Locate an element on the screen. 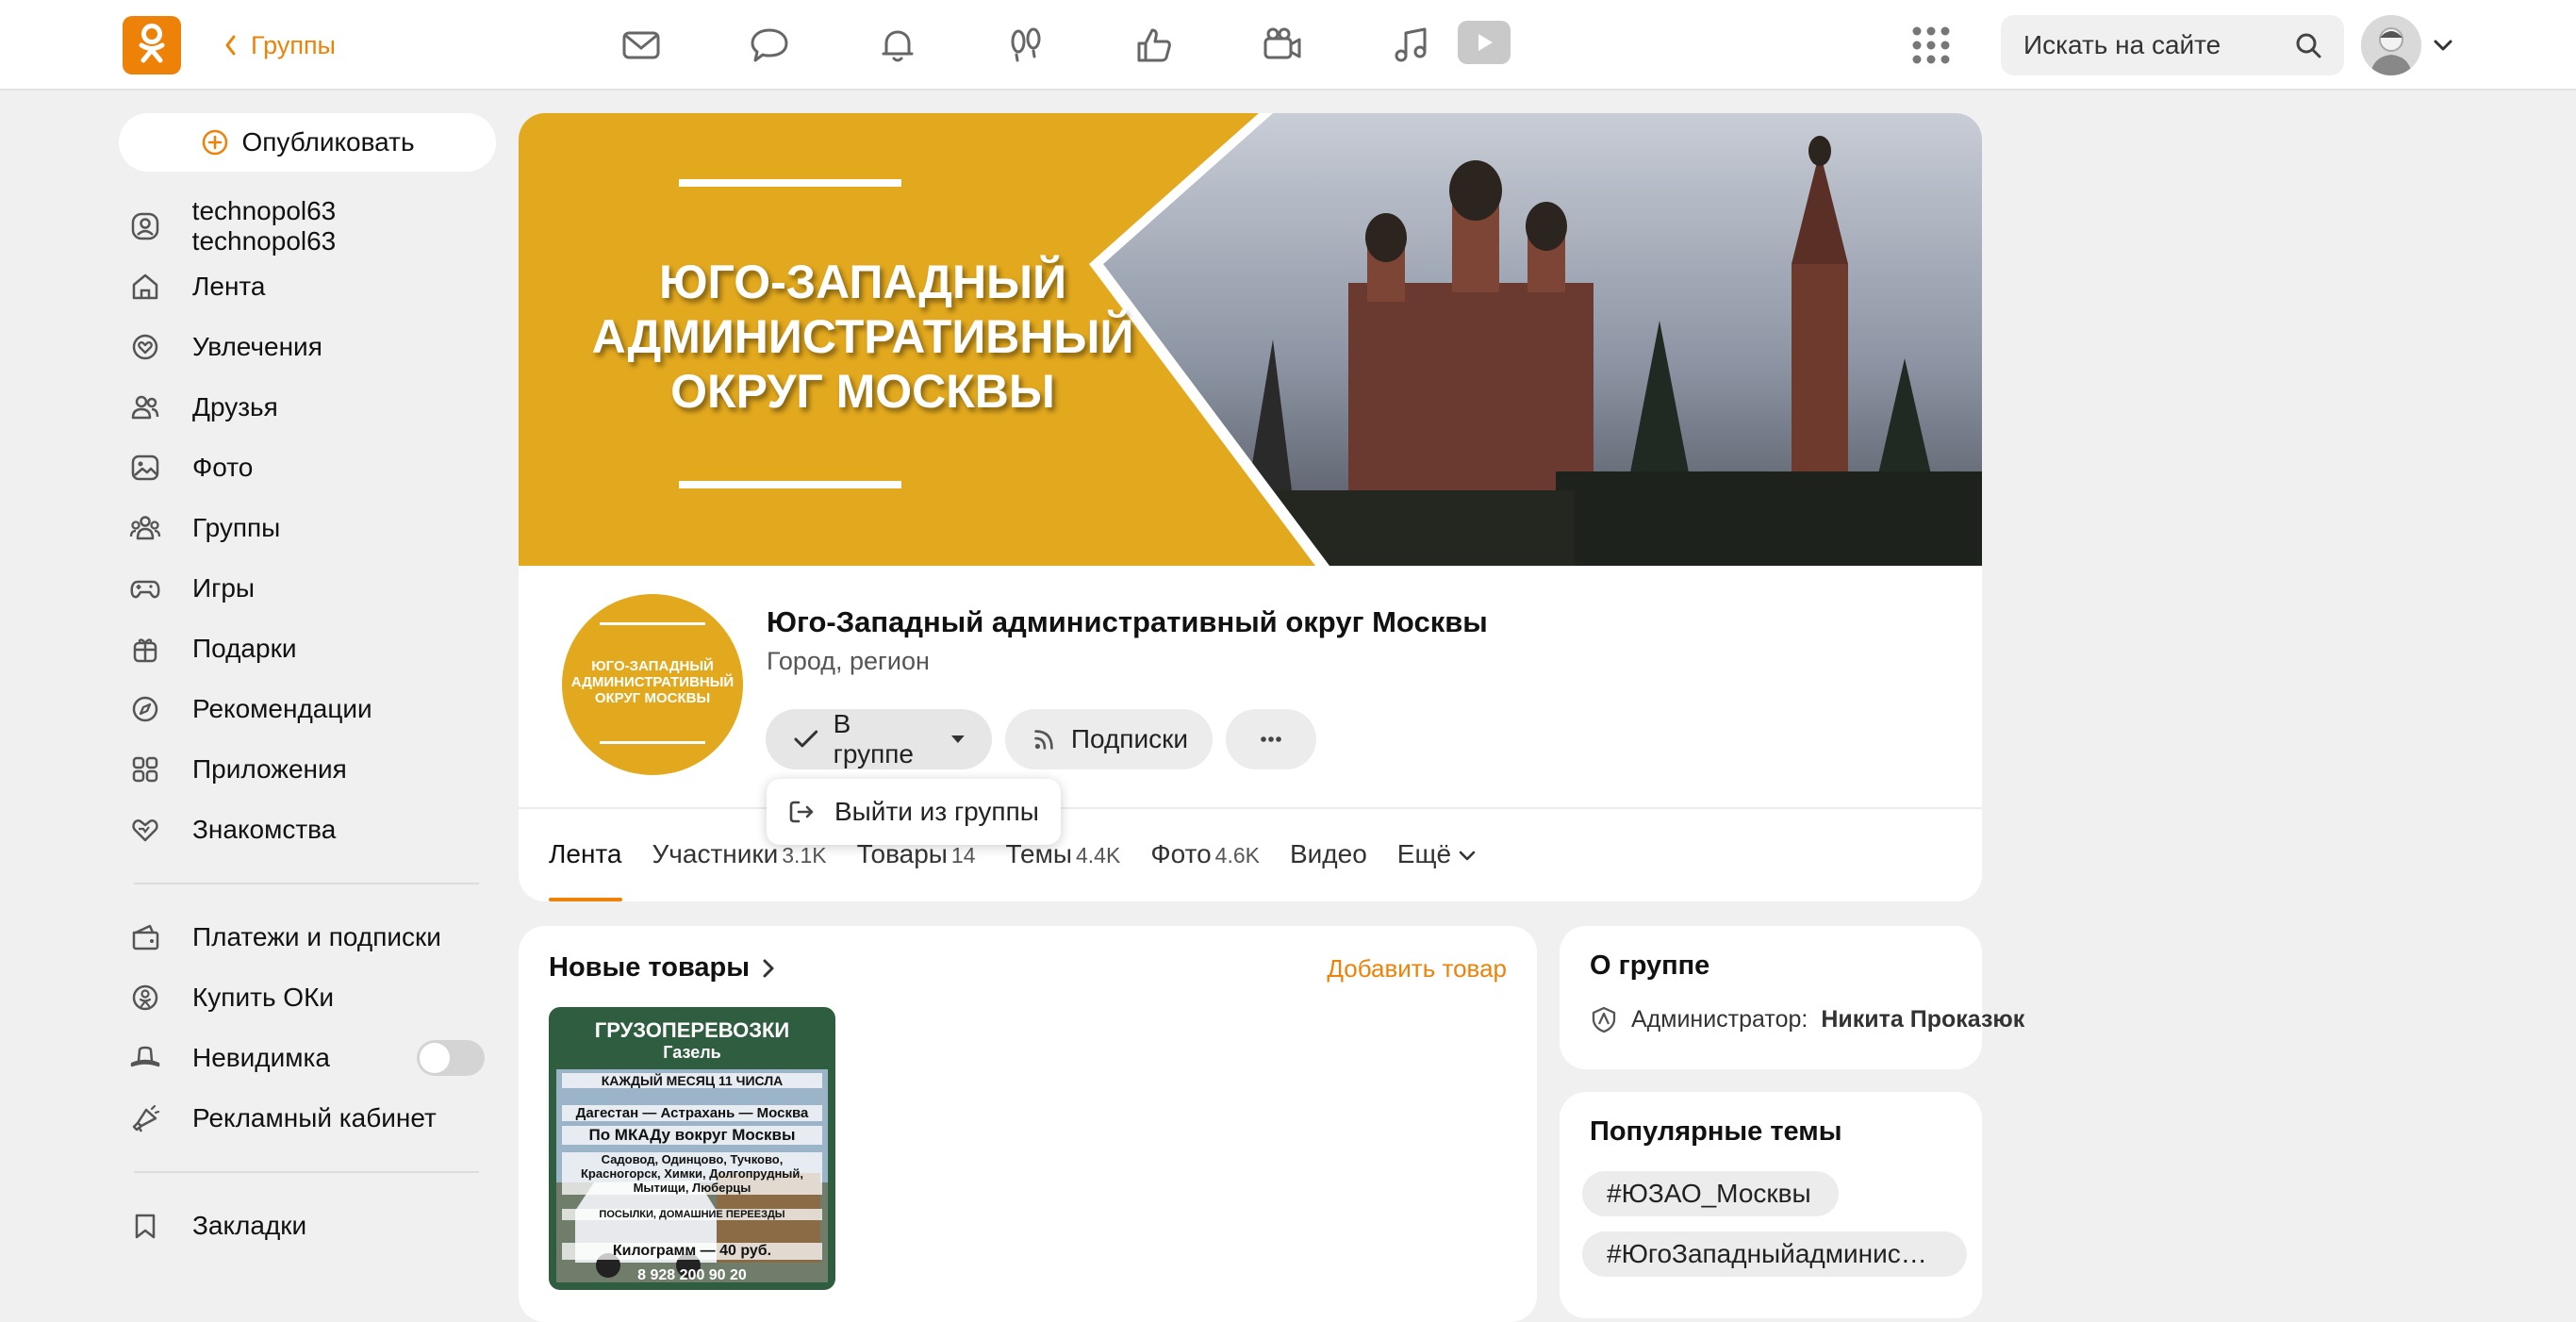 The height and width of the screenshot is (1322, 2576). user-avatar is located at coordinates (2391, 45).